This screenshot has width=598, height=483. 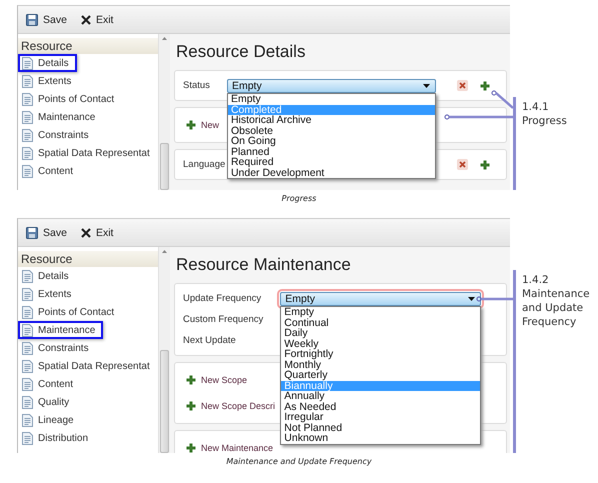 What do you see at coordinates (380, 354) in the screenshot?
I see `dropdown-option: Fortnightly` at bounding box center [380, 354].